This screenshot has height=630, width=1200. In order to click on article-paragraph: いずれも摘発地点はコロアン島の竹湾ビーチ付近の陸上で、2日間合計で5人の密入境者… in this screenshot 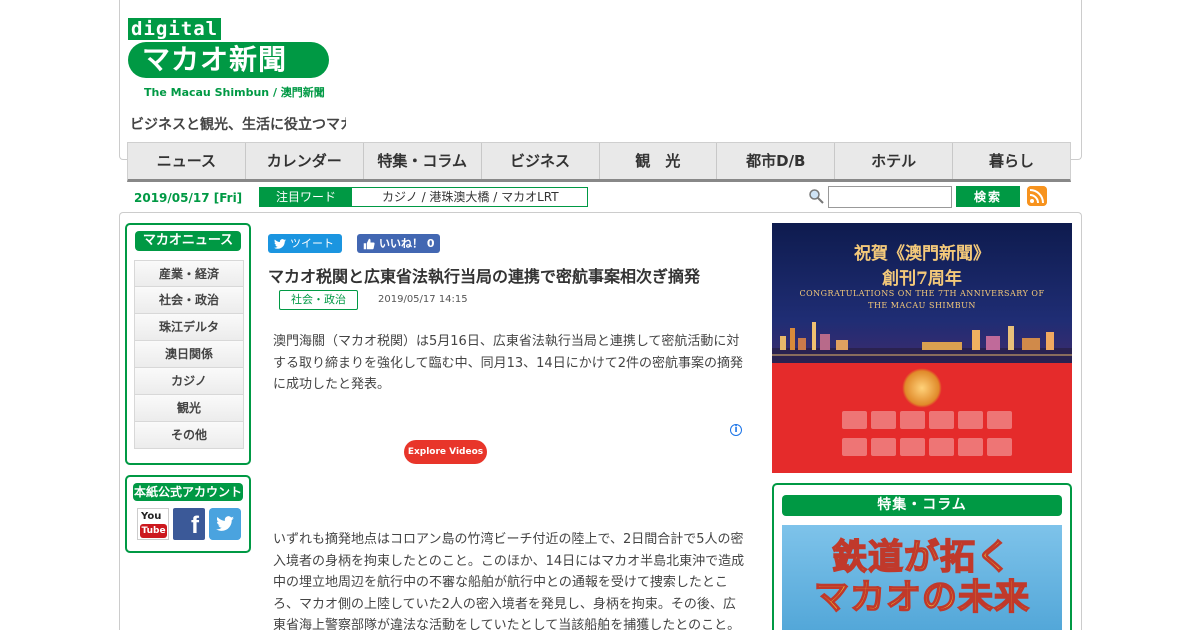, I will do `click(509, 581)`.